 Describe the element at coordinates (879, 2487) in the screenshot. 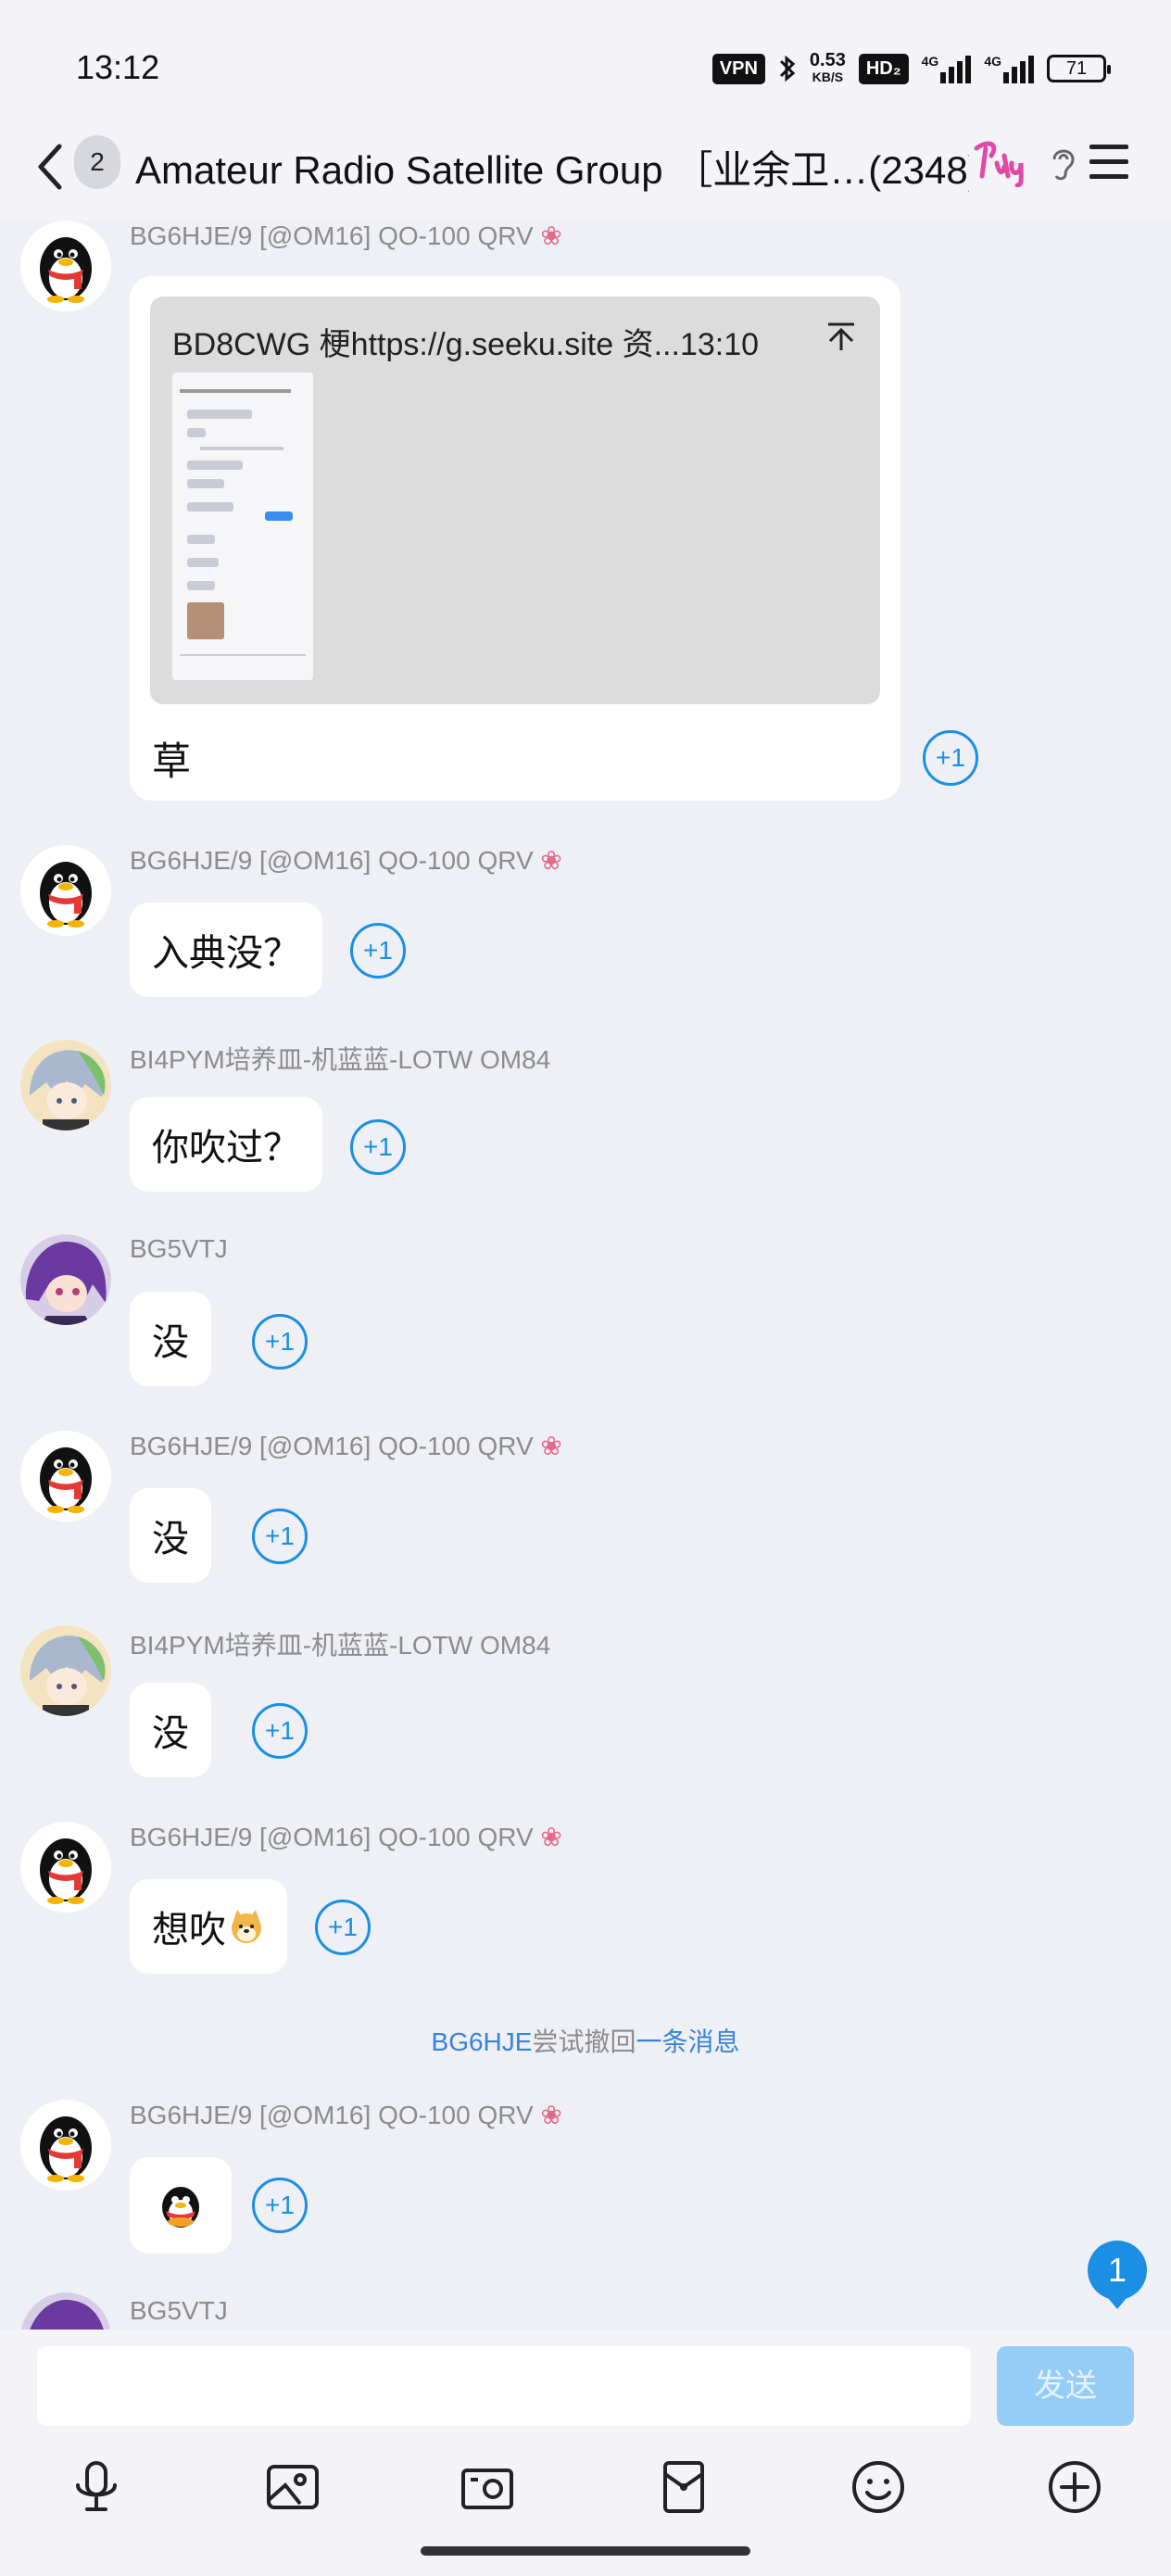

I see `emoji-icon` at that location.